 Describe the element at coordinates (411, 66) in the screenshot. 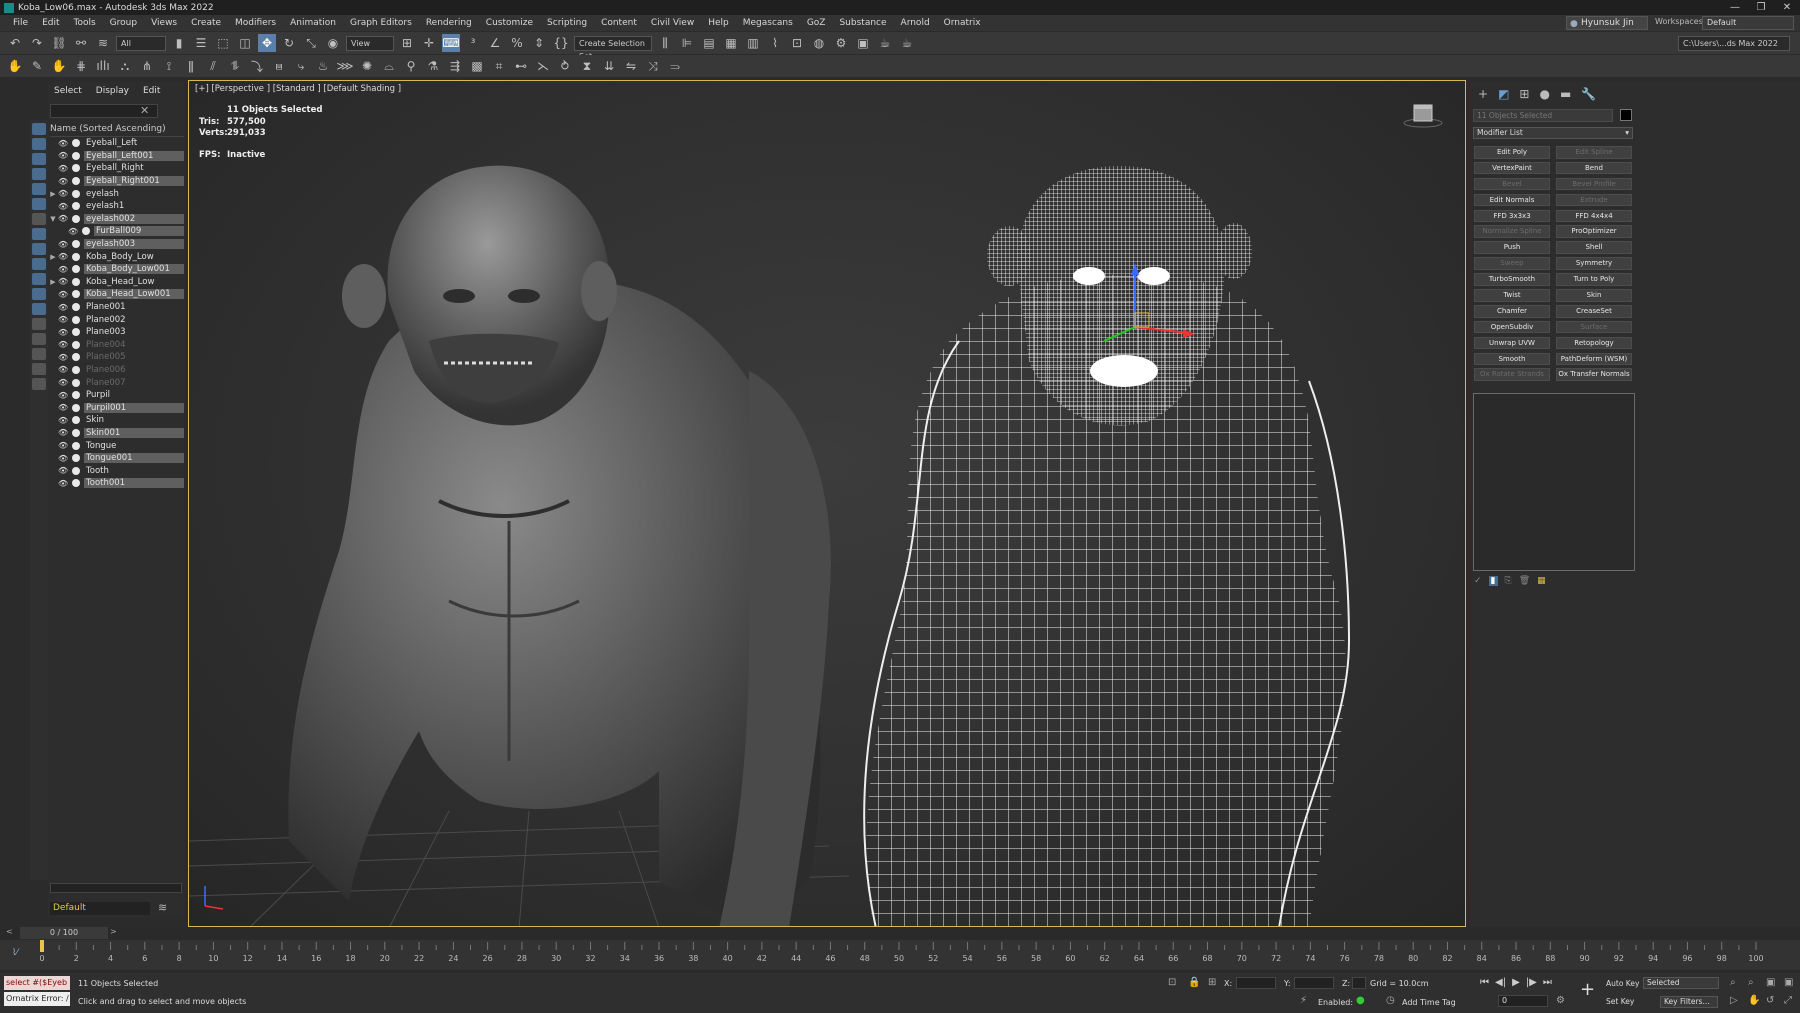

I see `fur-tool-icon: ⚲` at that location.